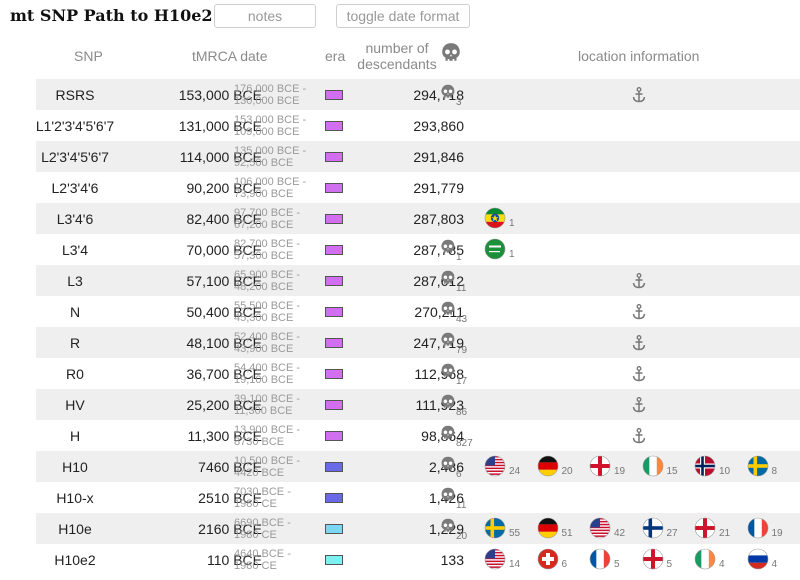 The image size is (800, 580). I want to click on snp-name: R, so click(75, 342).